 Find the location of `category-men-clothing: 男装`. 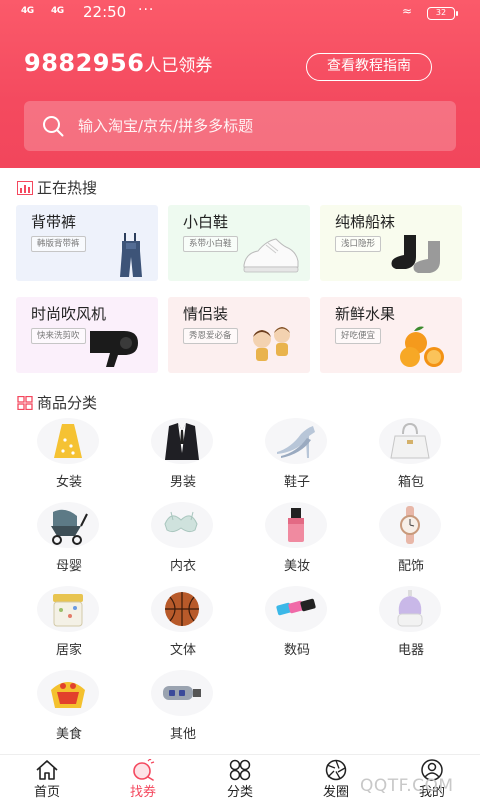

category-men-clothing: 男装 is located at coordinates (183, 458).